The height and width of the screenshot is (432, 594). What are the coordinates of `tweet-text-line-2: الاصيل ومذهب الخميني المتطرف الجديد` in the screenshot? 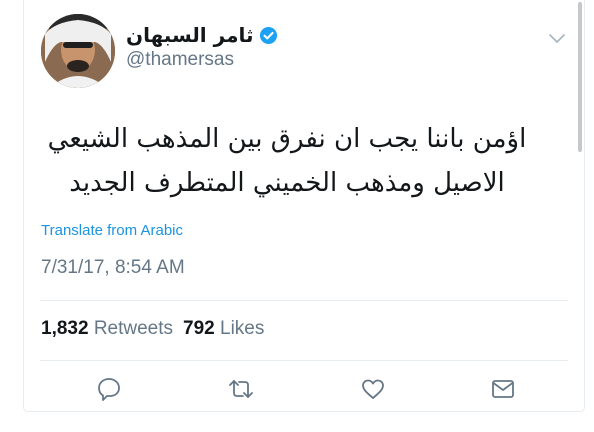 It's located at (287, 183).